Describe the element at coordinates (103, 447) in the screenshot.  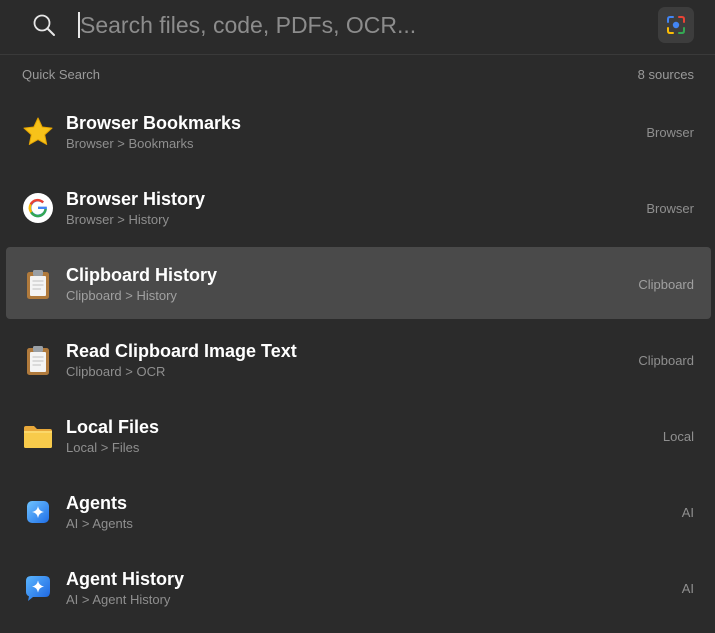
I see `result-path: Local > Files` at that location.